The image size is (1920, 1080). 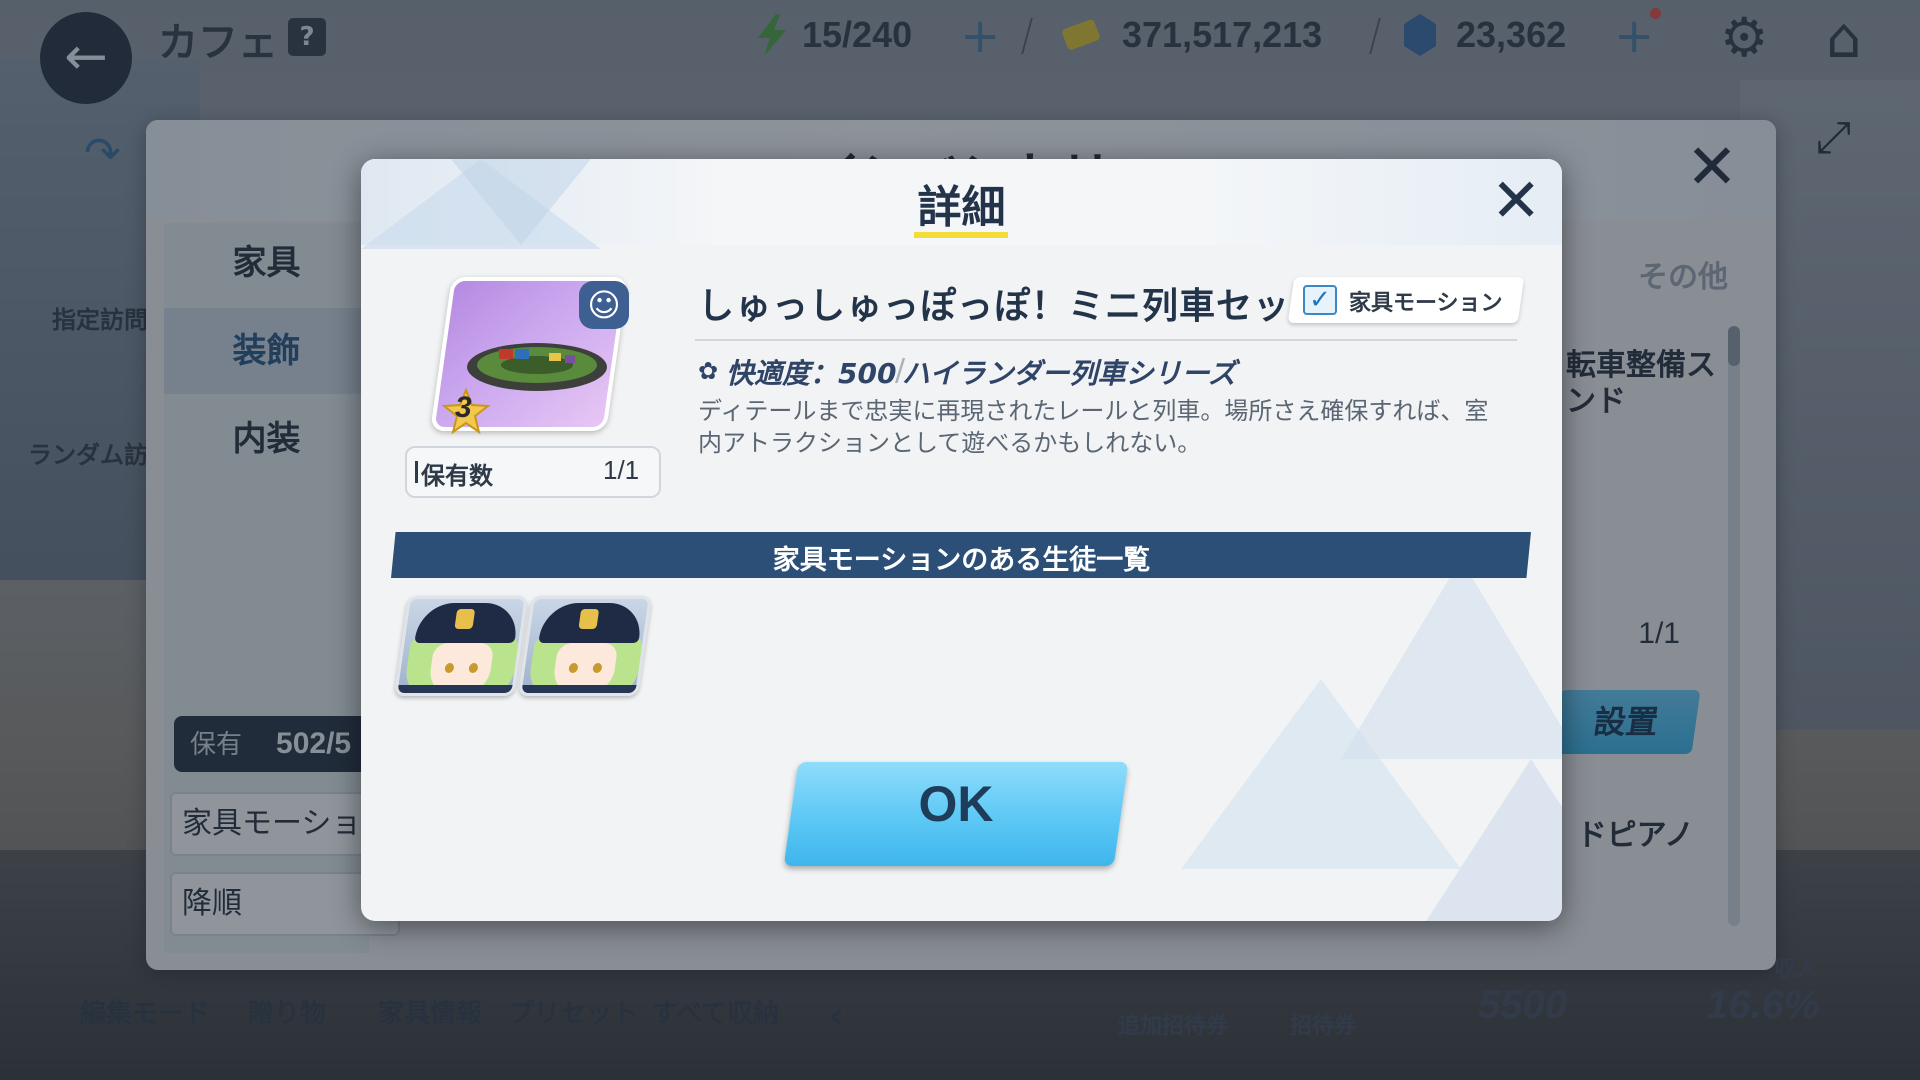 I want to click on rarity-number: 3, so click(x=463, y=407).